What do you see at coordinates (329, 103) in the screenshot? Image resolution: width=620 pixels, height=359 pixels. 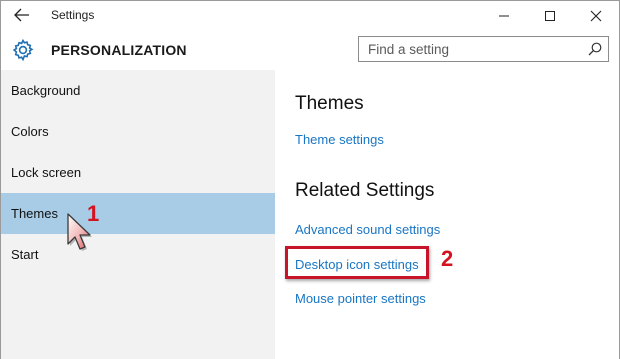 I see `themes-heading: Themes` at bounding box center [329, 103].